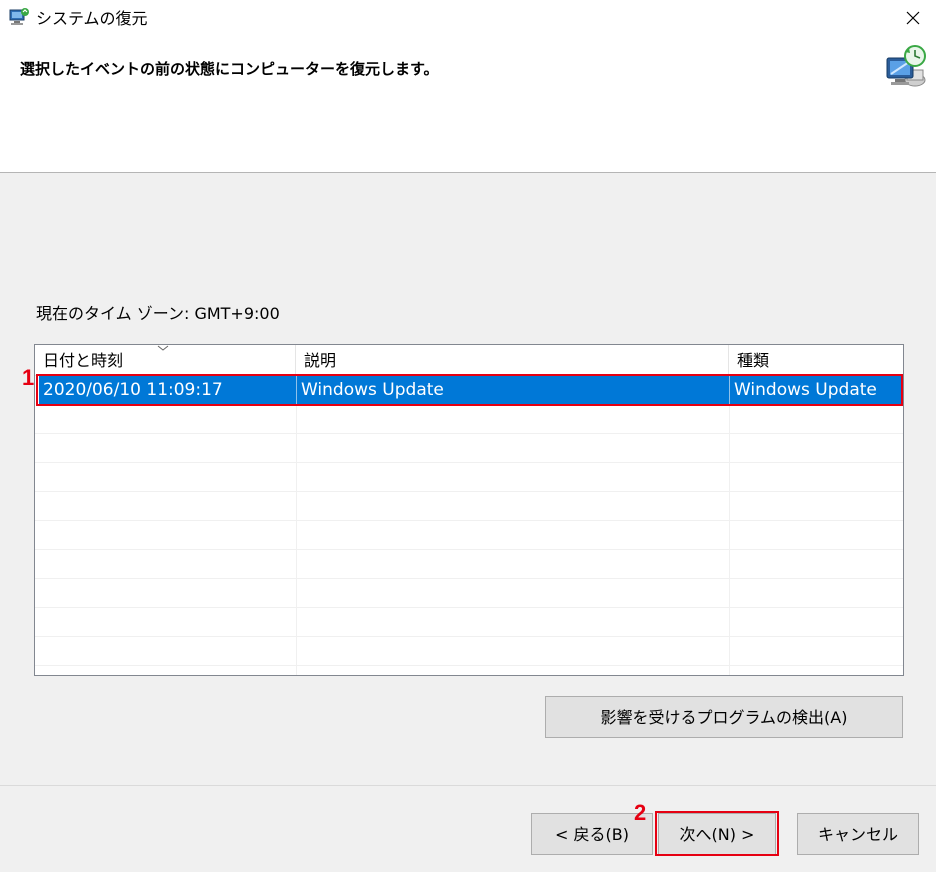 The height and width of the screenshot is (872, 936). I want to click on column-header-date: 日付と時刻, so click(165, 360).